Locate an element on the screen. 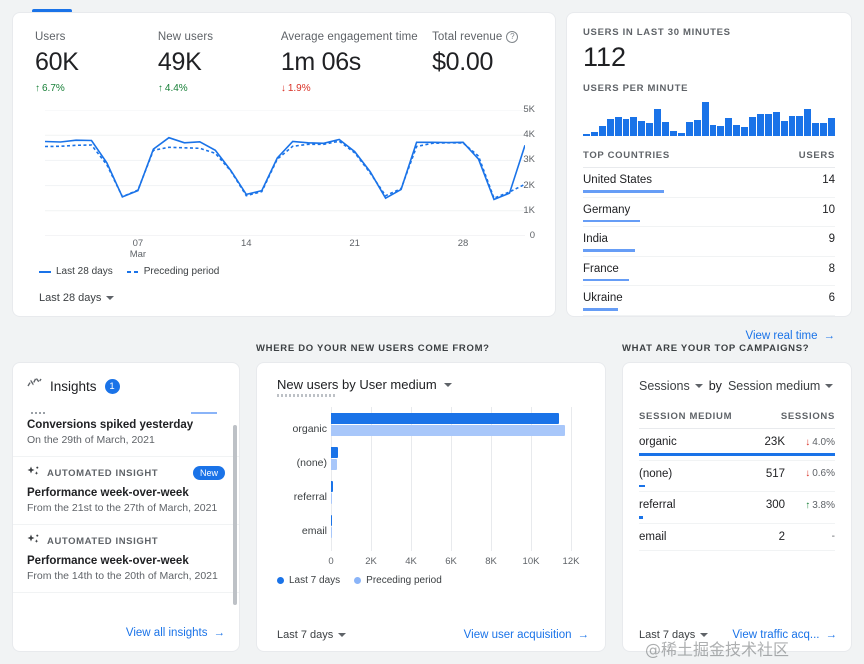 This screenshot has width=864, height=664. watermark: @稀土掘金技术社区 is located at coordinates (717, 649).